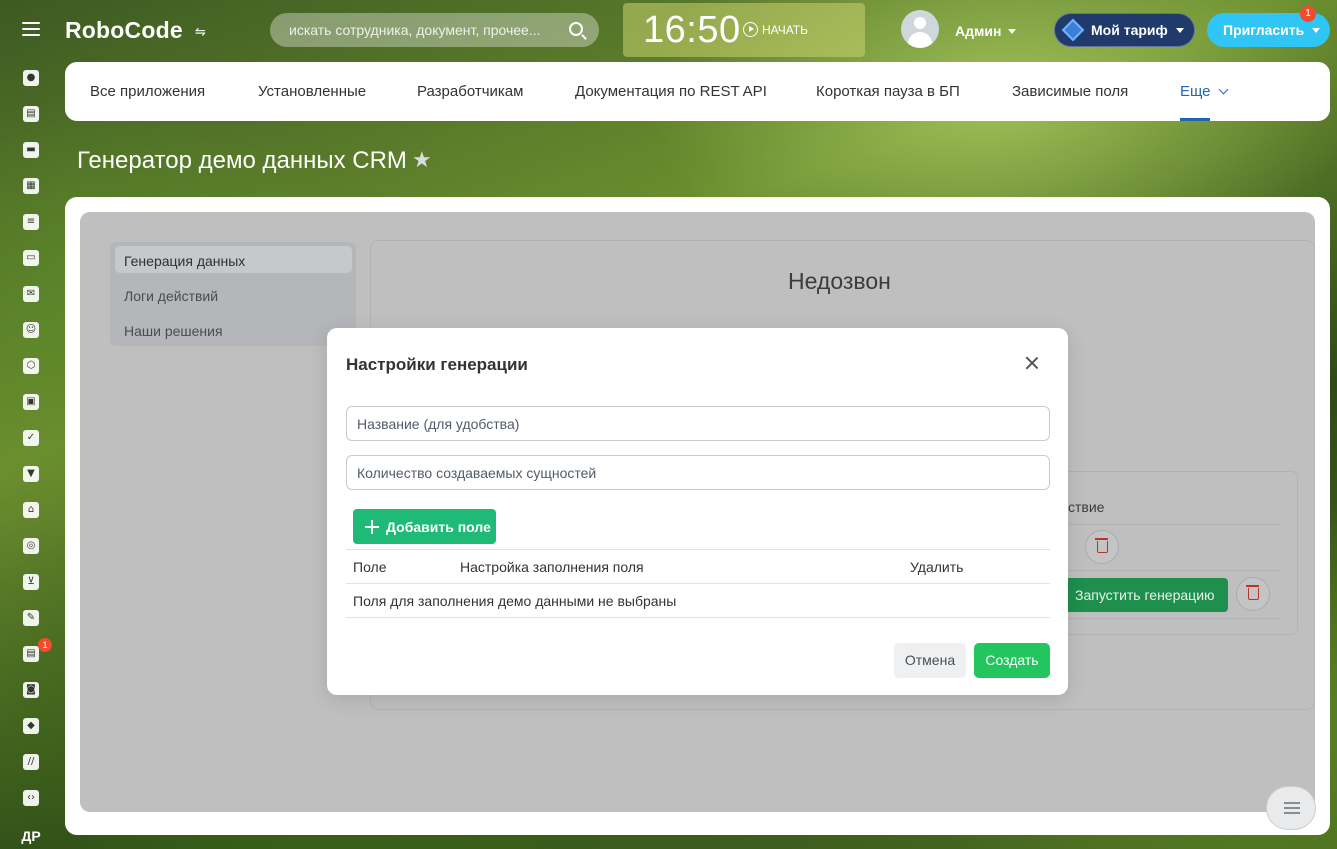  What do you see at coordinates (692, 30) in the screenshot?
I see `clock: 16:50` at bounding box center [692, 30].